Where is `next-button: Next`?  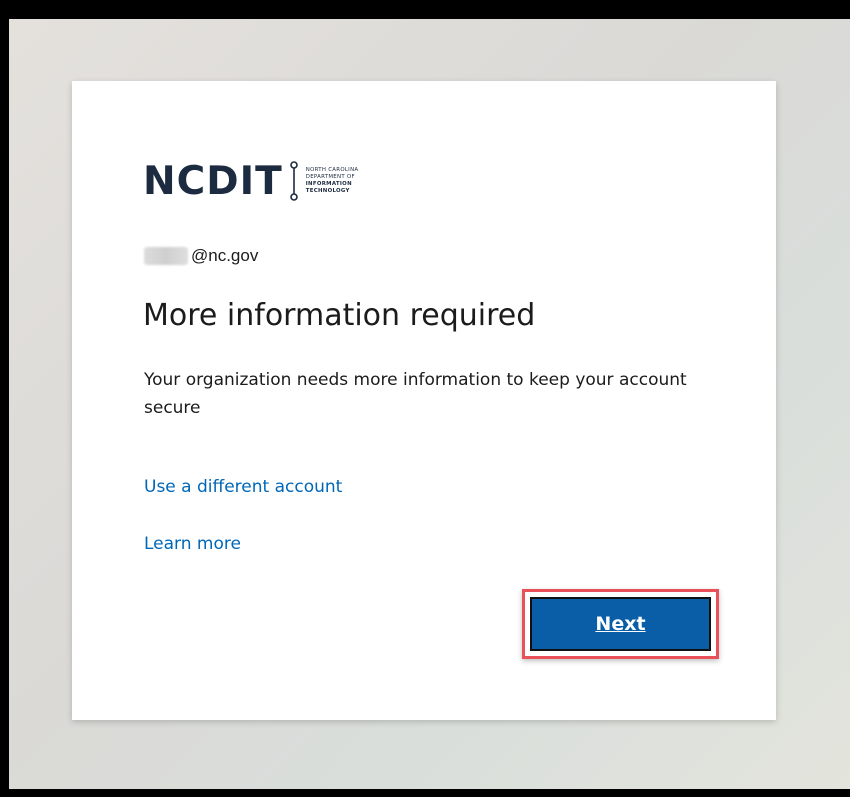
next-button: Next is located at coordinates (620, 624).